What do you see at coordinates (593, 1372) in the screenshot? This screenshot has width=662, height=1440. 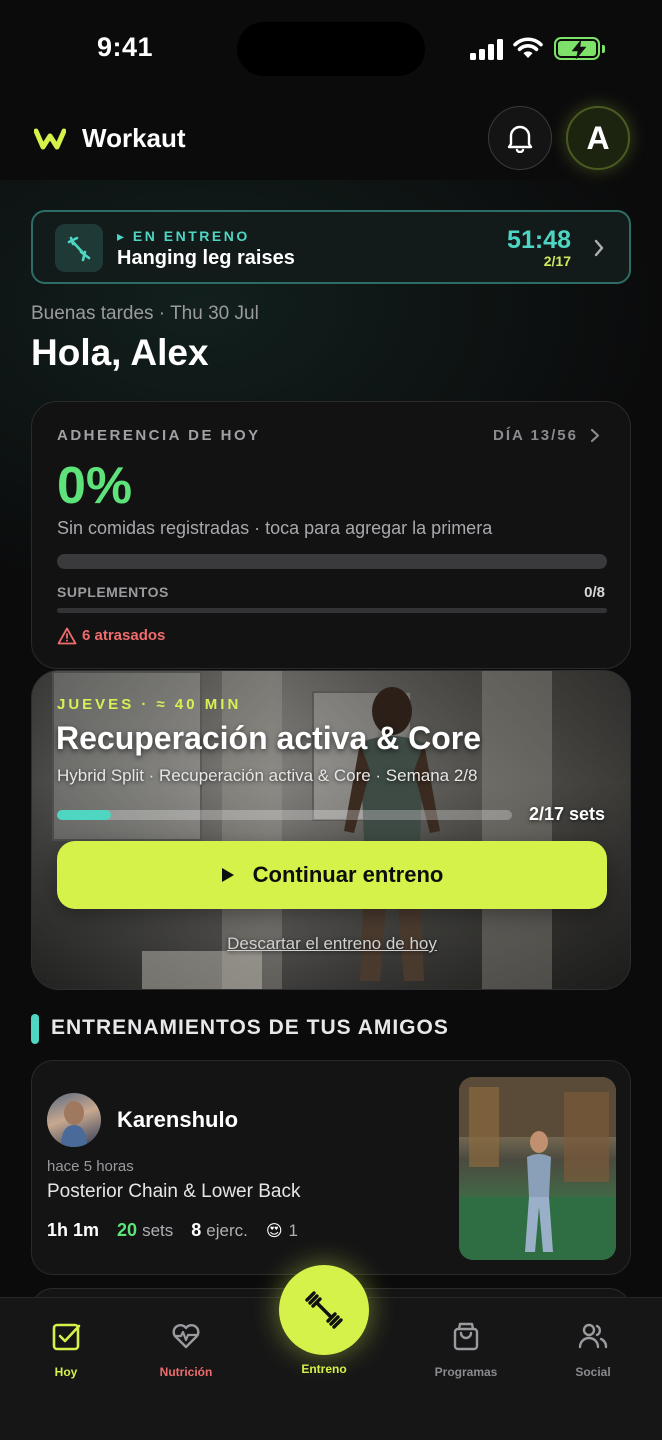 I see `tab-label: Social` at bounding box center [593, 1372].